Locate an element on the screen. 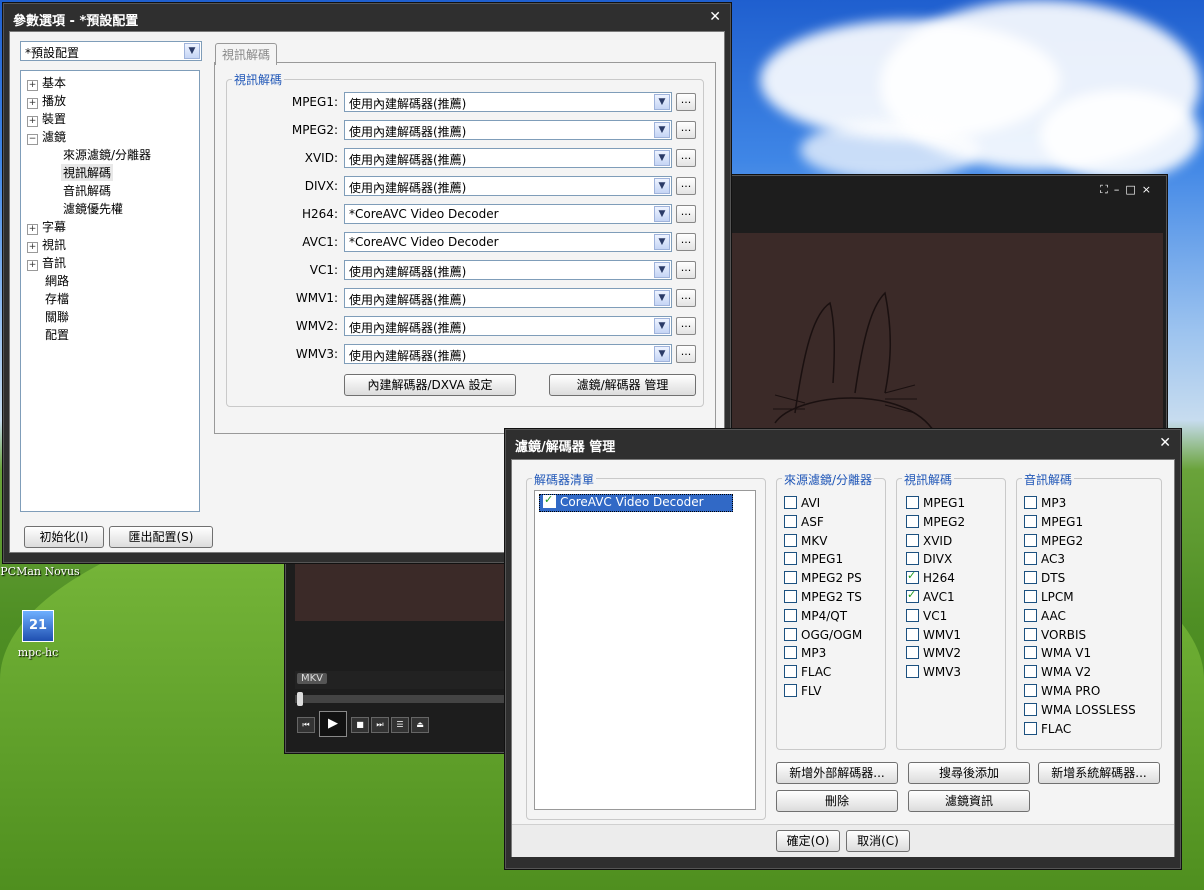  checkbox-item: WMV2 is located at coordinates (933, 653).